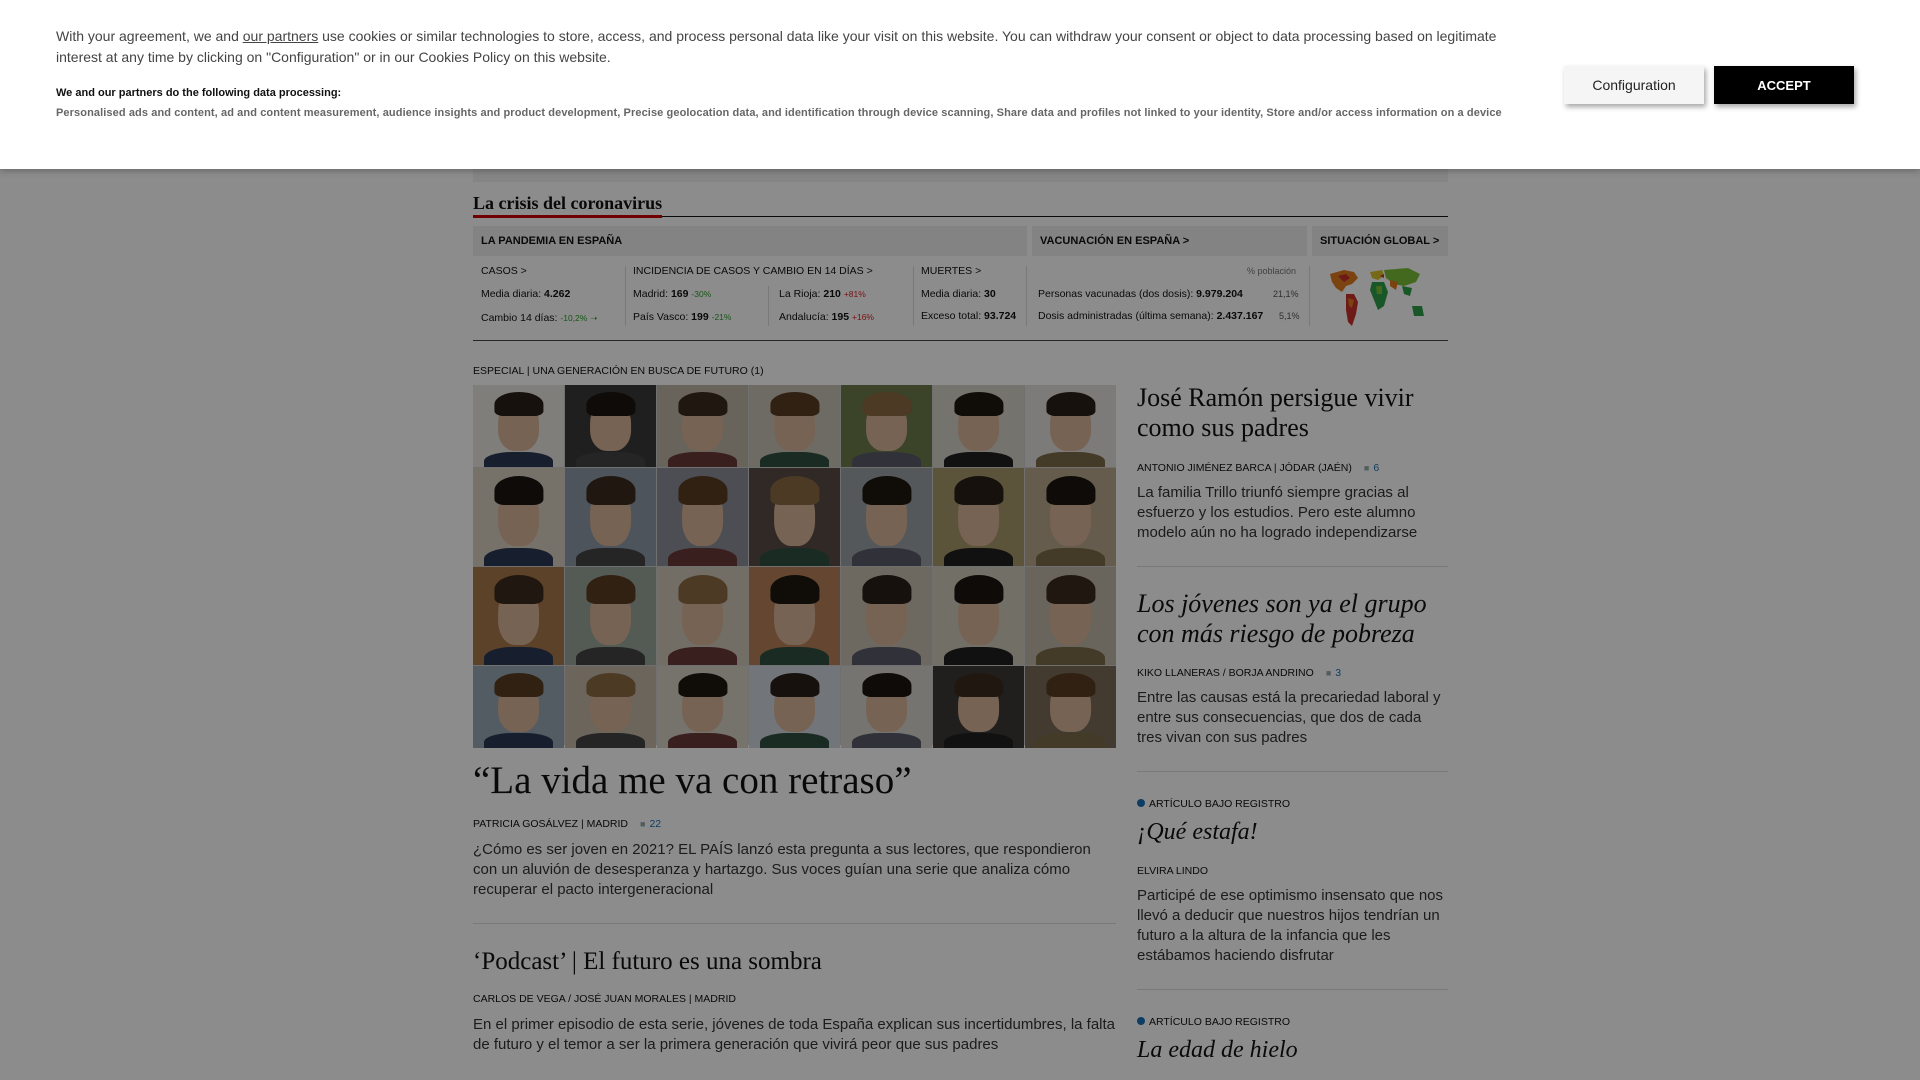  Describe the element at coordinates (149, 36) in the screenshot. I see `cookie-text-intro: With your agreement, we and` at that location.